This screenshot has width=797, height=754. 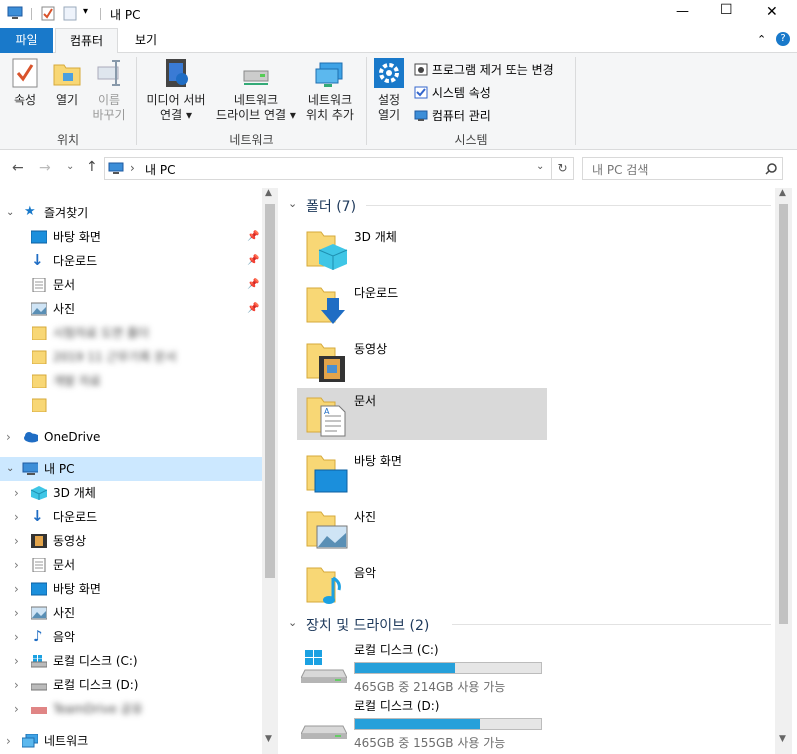 What do you see at coordinates (682, 168) in the screenshot?
I see `search-field: 내 PC 검색` at bounding box center [682, 168].